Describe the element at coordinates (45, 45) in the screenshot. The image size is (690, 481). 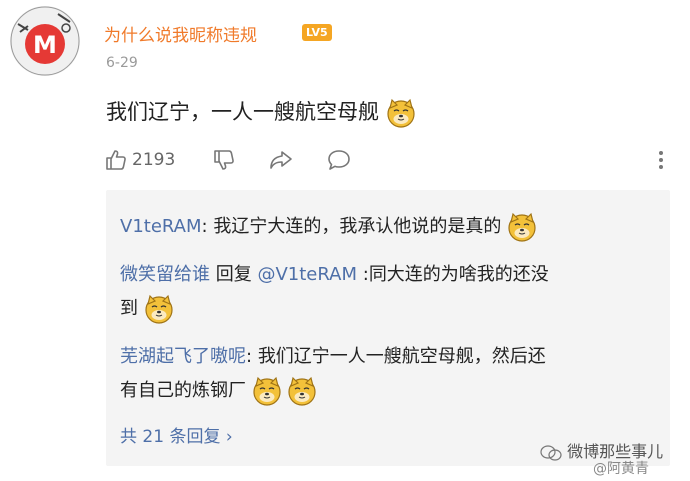
I see `svg-text: M` at that location.